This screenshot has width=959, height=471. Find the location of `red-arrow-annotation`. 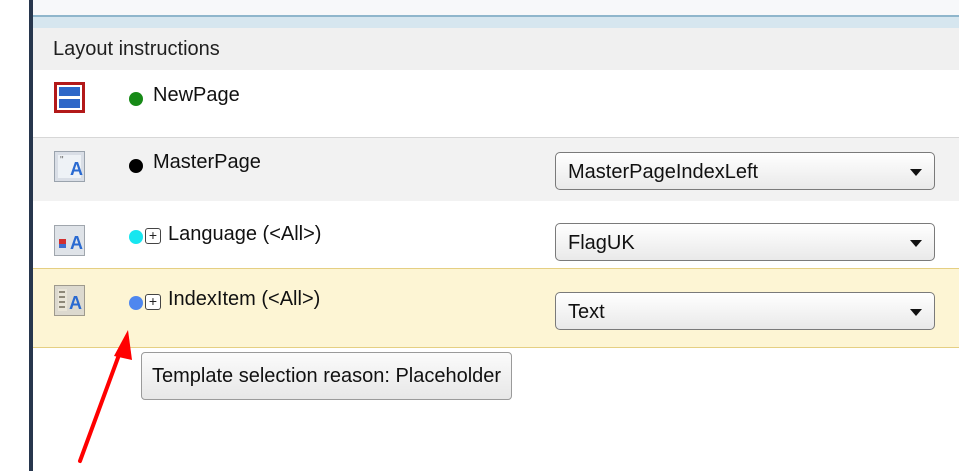

red-arrow-annotation is located at coordinates (105, 396).